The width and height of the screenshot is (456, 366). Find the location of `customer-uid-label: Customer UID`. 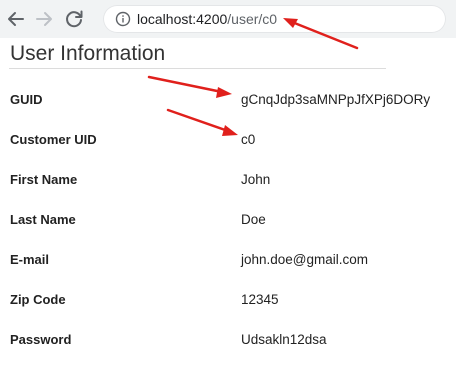

customer-uid-label: Customer UID is located at coordinates (53, 139).